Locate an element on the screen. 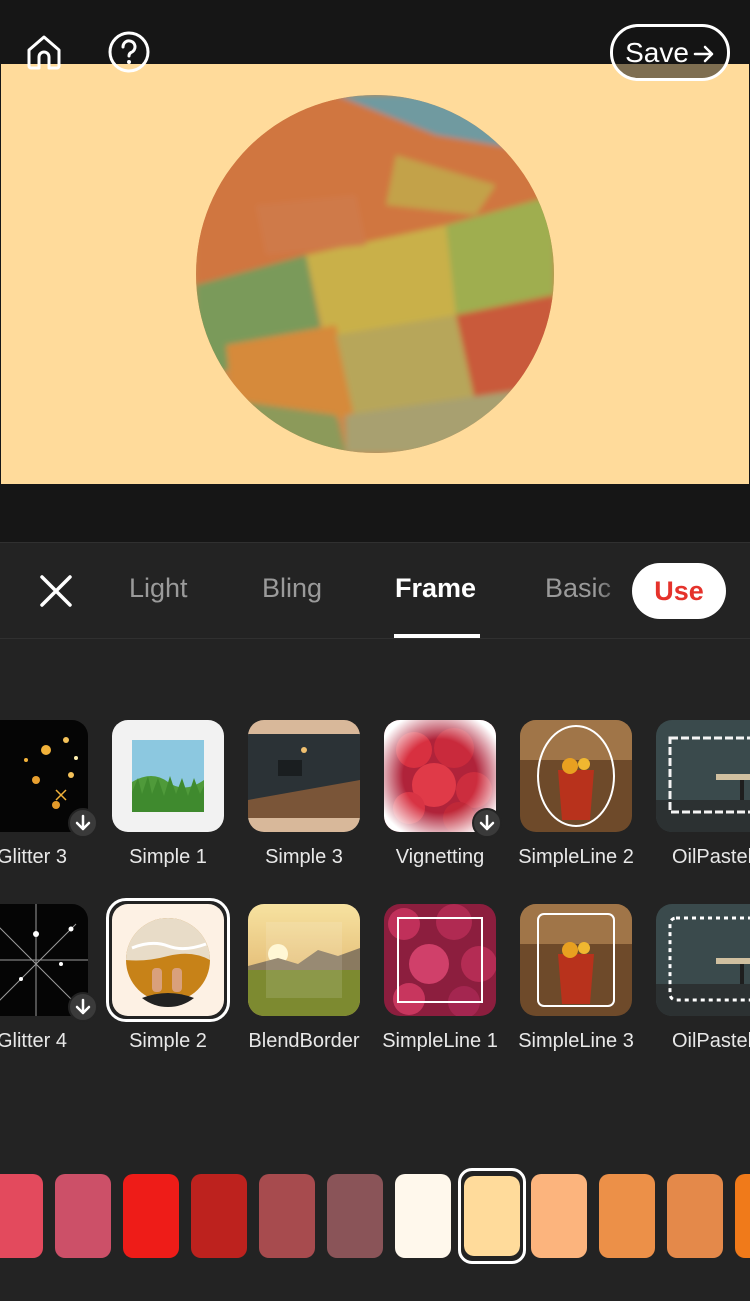  save-button: Save is located at coordinates (670, 52).